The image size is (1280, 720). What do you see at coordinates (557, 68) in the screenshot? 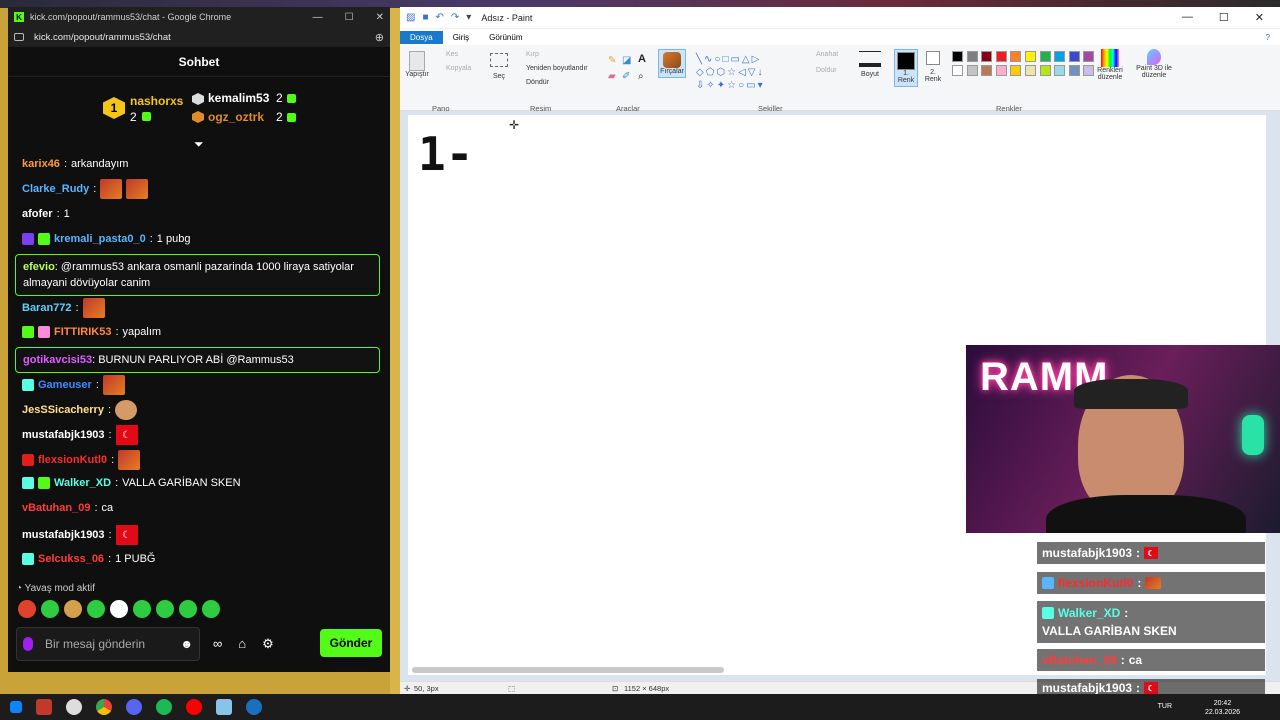
I see `resize-button: Yeniden boyutlandır` at bounding box center [557, 68].